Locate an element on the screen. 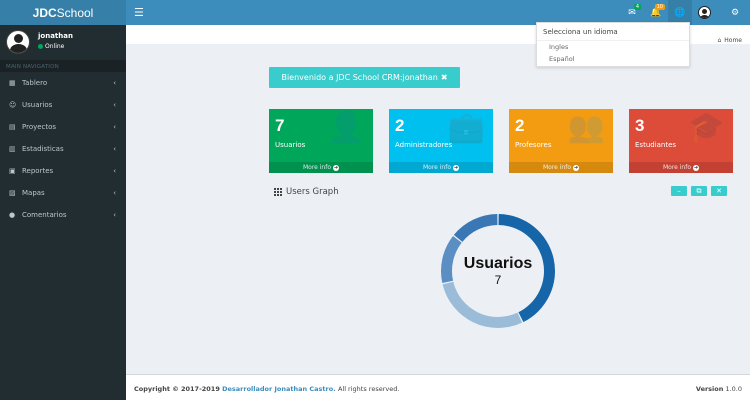  app-logo: JDC School is located at coordinates (63, 12).